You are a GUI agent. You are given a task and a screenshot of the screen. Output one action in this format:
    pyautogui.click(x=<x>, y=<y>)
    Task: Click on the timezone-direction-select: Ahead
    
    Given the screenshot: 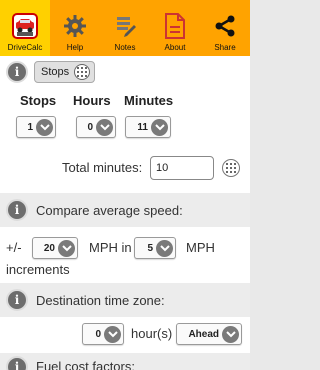 What is the action you would take?
    pyautogui.click(x=209, y=334)
    